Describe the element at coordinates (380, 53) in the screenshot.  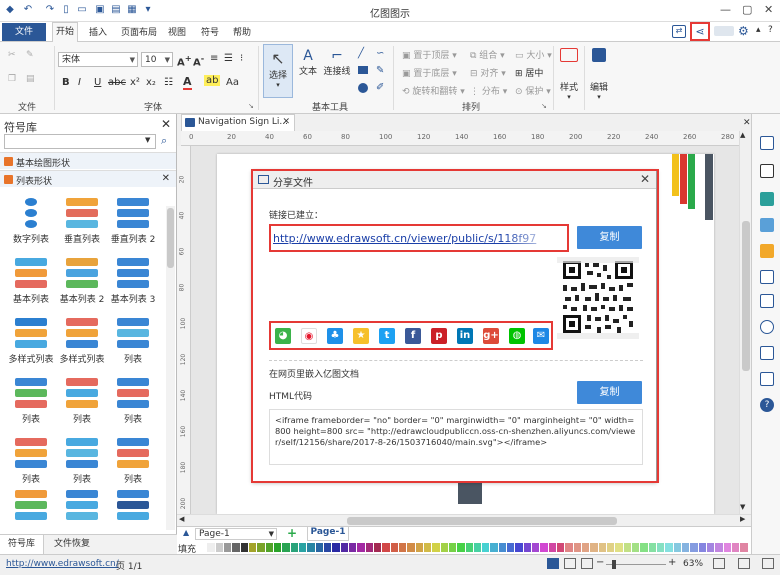
I see `curve-tool-icon: ∽` at that location.